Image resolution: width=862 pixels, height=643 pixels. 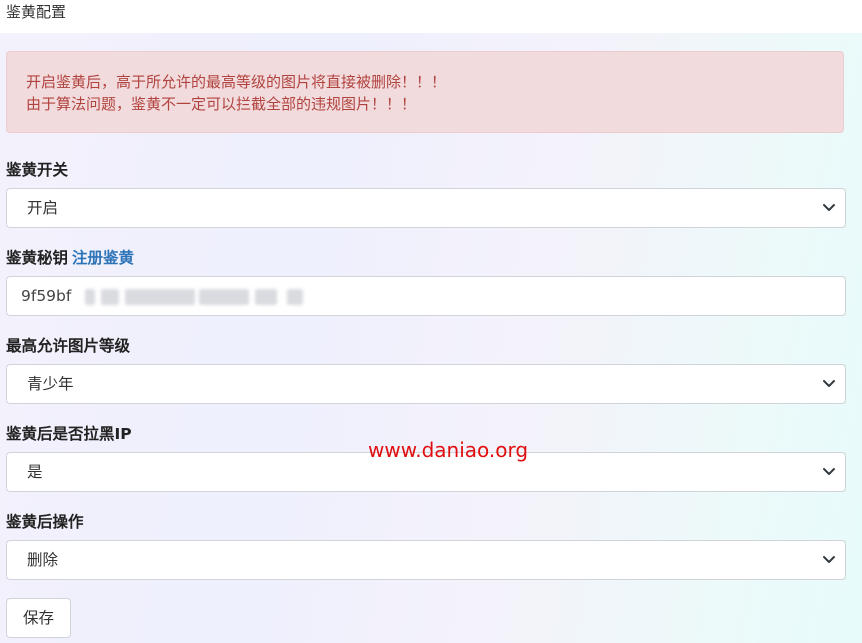 I want to click on switch-label: 鉴黄开关, so click(x=37, y=170).